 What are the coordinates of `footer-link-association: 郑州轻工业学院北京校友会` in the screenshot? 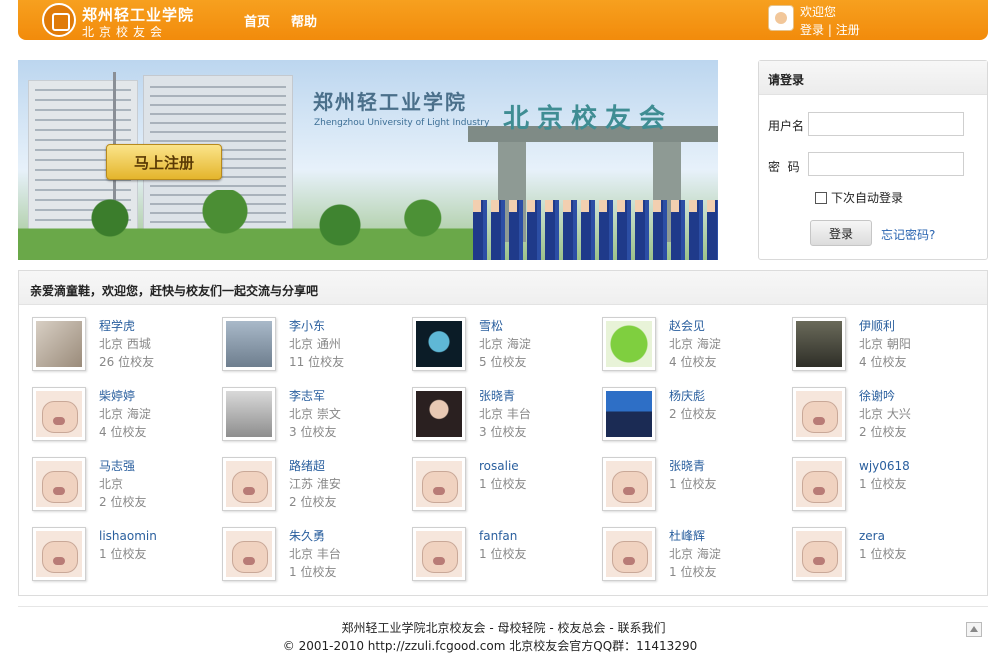 It's located at (414, 628).